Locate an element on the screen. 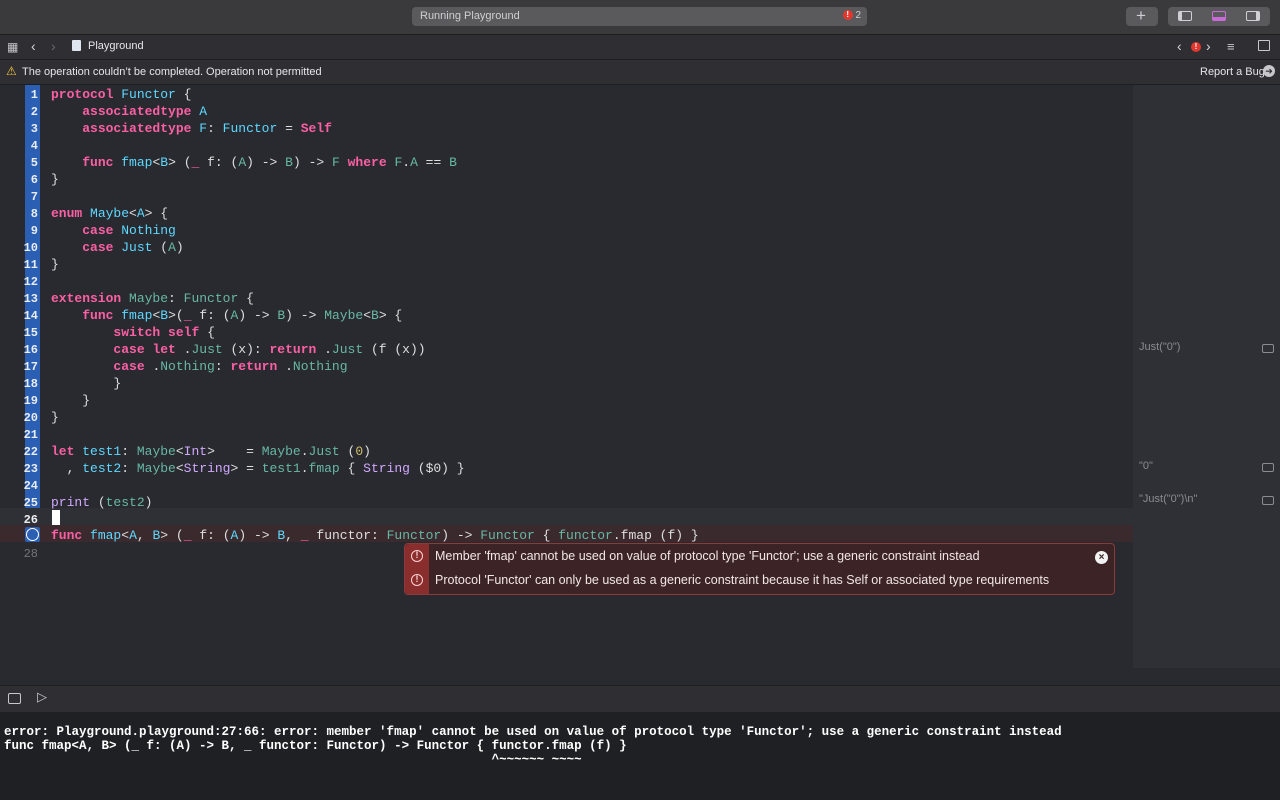 This screenshot has height=800, width=1280. line-number: 3 is located at coordinates (19, 129).